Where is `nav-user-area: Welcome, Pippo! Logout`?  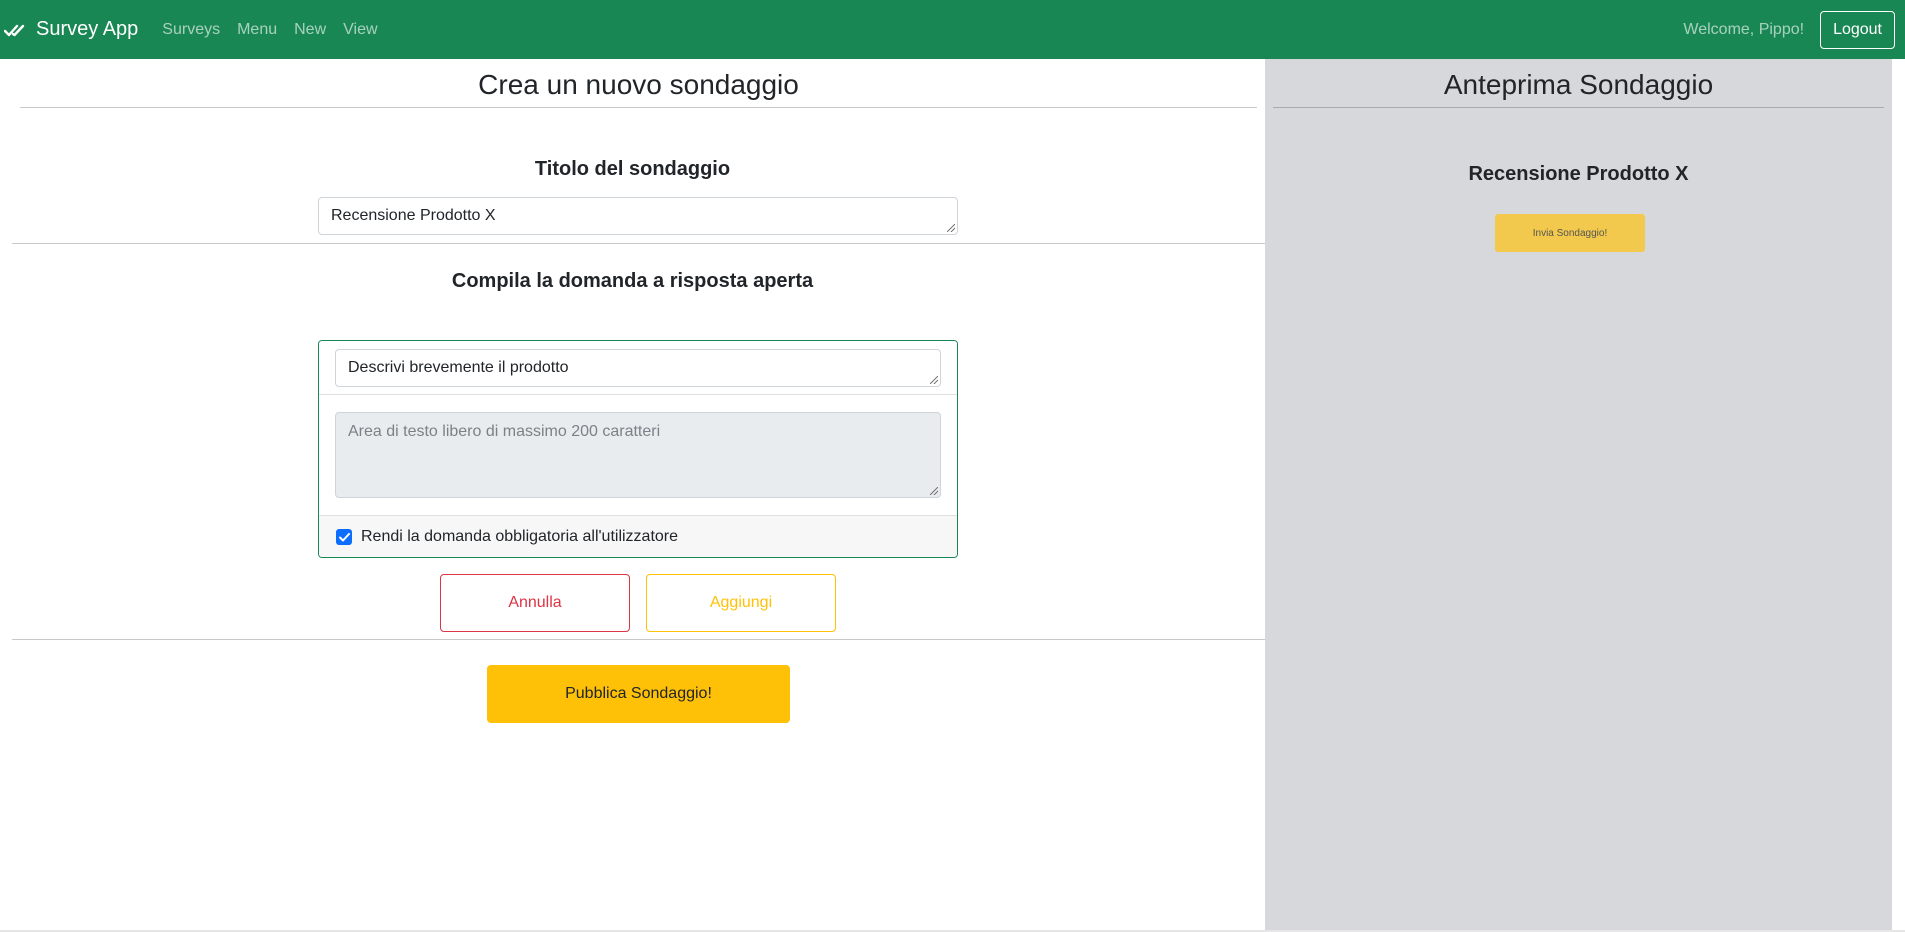 nav-user-area: Welcome, Pippo! Logout is located at coordinates (1789, 29).